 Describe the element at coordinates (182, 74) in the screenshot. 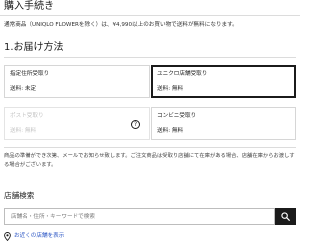

I see `option-name: ユニクロ店舗受取り` at that location.